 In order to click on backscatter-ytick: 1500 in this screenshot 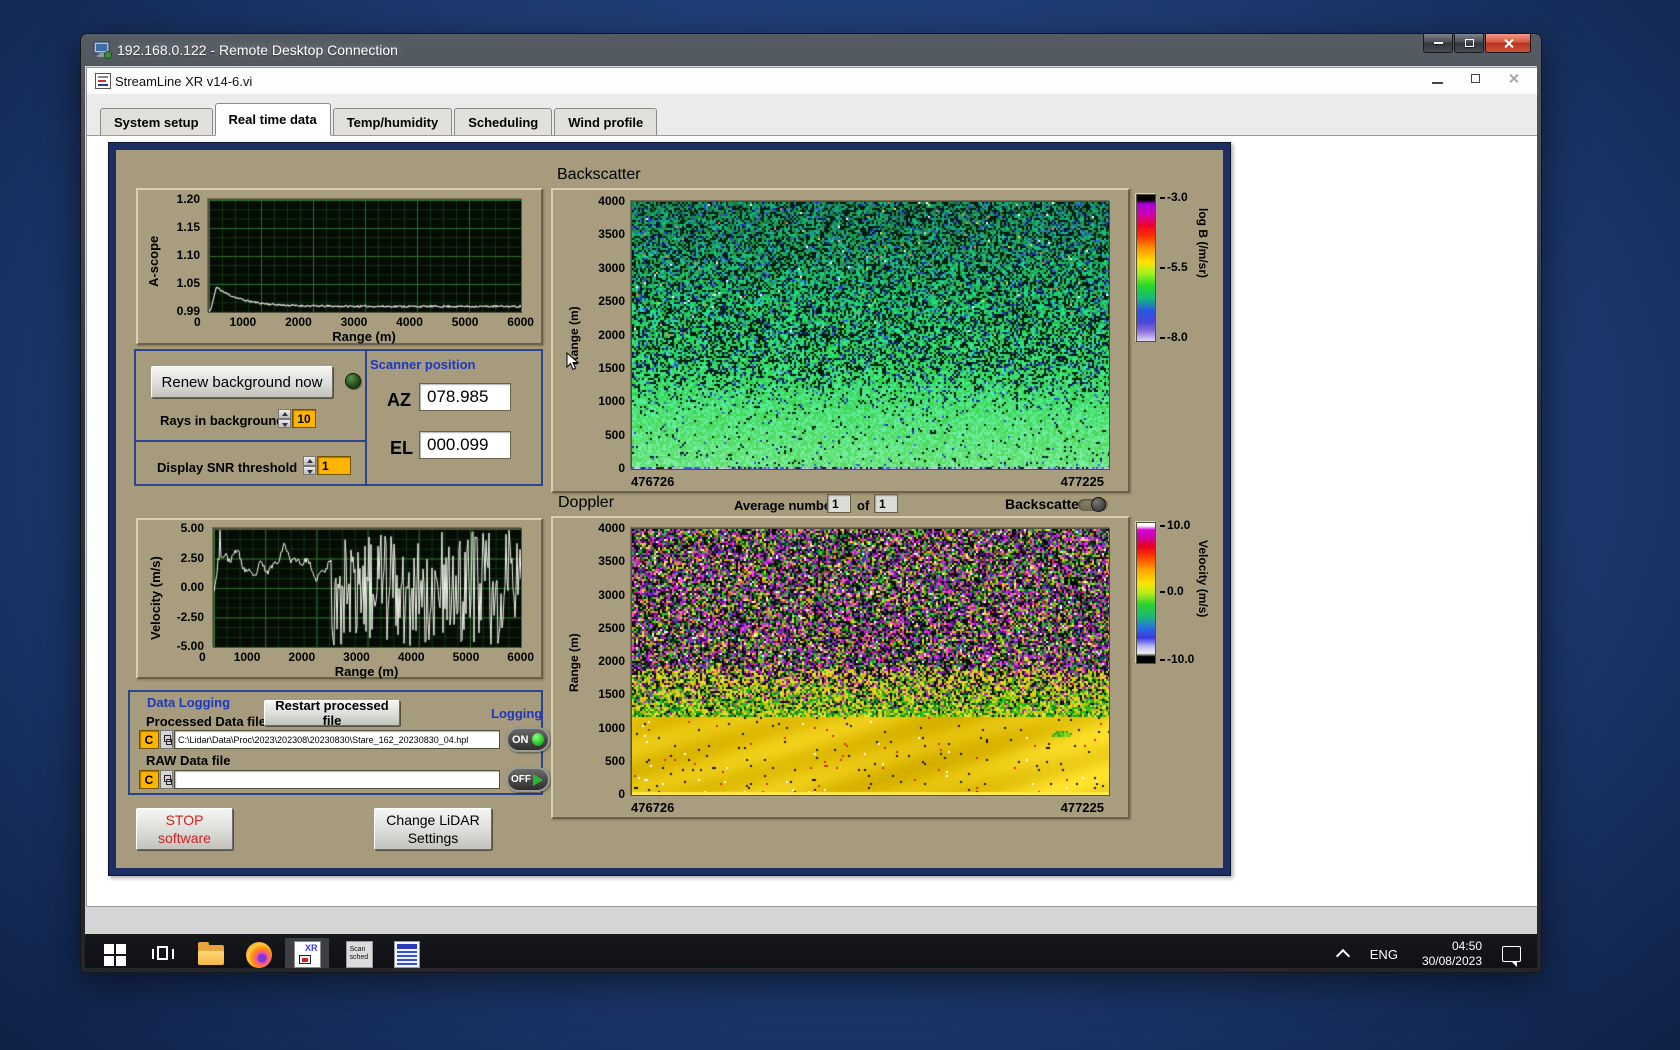, I will do `click(611, 367)`.